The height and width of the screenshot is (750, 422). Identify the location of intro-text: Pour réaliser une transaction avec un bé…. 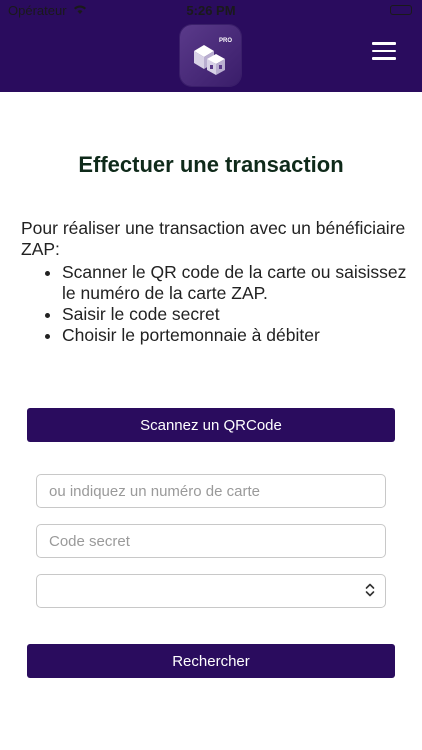
(213, 238).